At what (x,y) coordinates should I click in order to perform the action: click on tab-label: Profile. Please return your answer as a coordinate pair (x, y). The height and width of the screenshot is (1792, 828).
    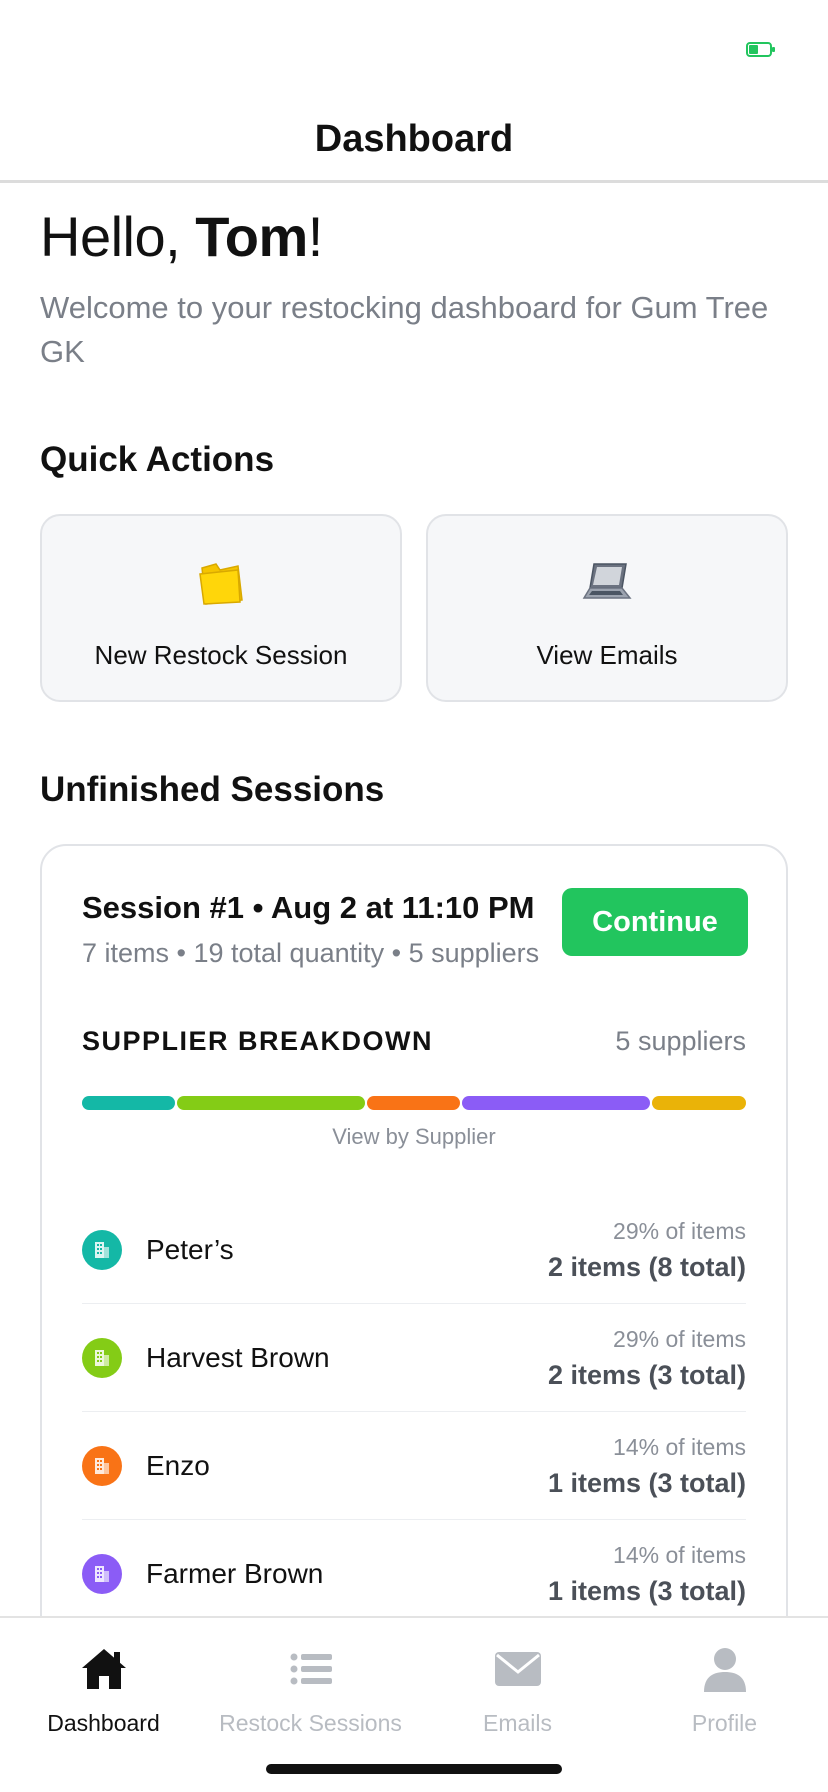
    Looking at the image, I should click on (724, 1723).